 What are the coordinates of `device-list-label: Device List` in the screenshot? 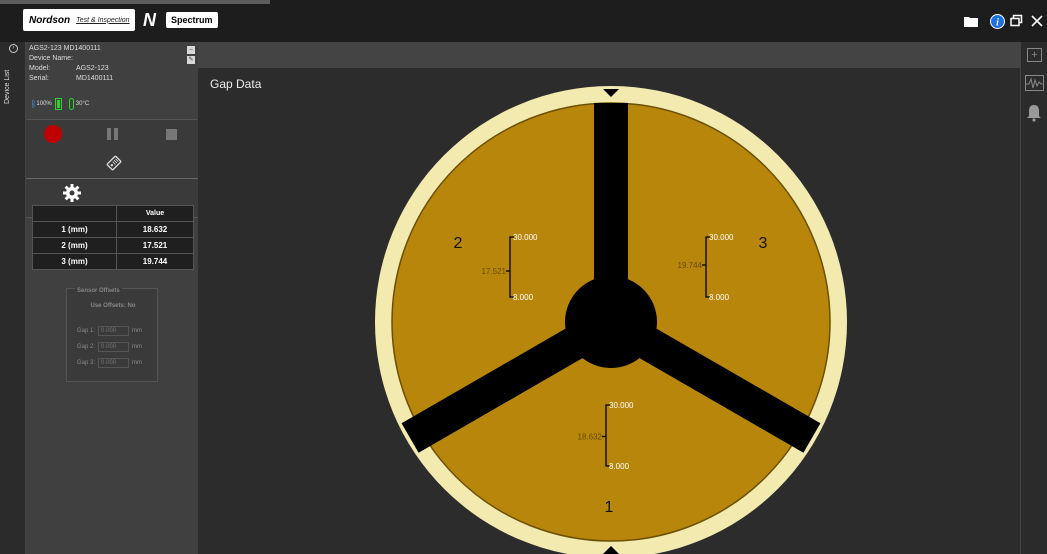 It's located at (7, 80).